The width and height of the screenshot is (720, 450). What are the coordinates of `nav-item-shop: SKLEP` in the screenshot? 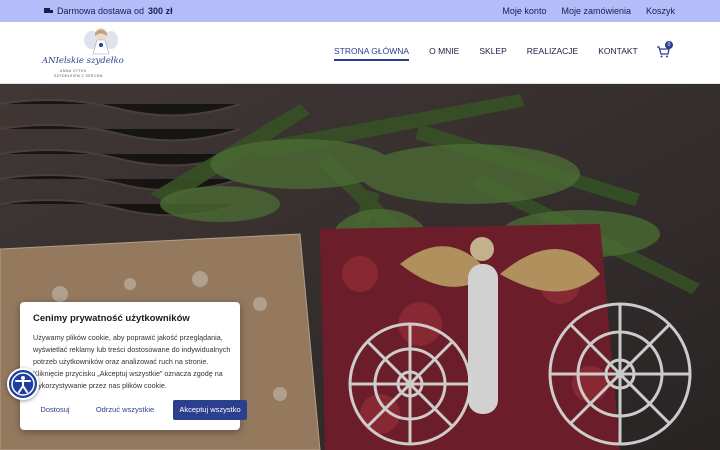 It's located at (492, 53).